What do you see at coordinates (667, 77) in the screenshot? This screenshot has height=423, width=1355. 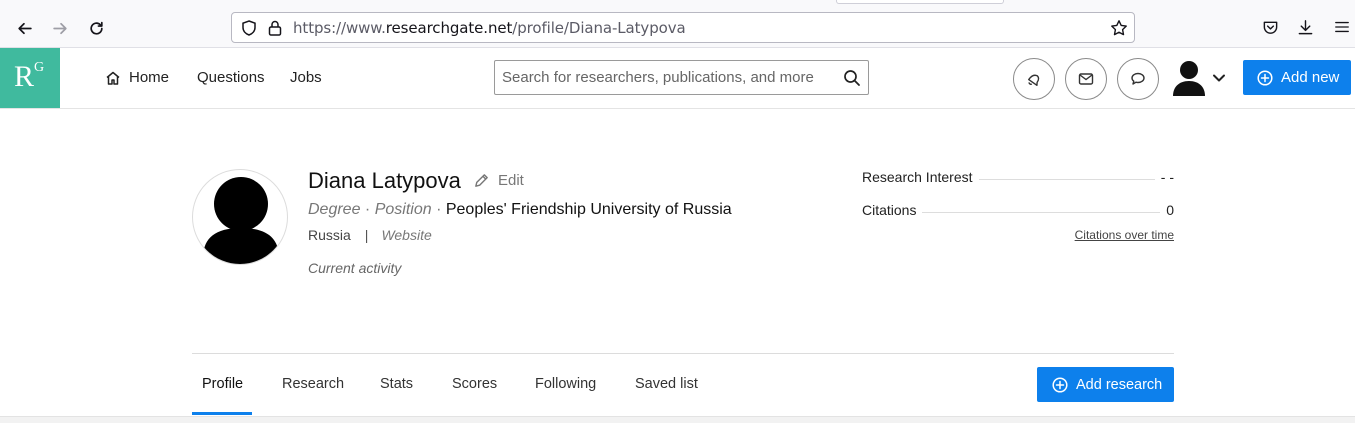 I see `search-input` at bounding box center [667, 77].